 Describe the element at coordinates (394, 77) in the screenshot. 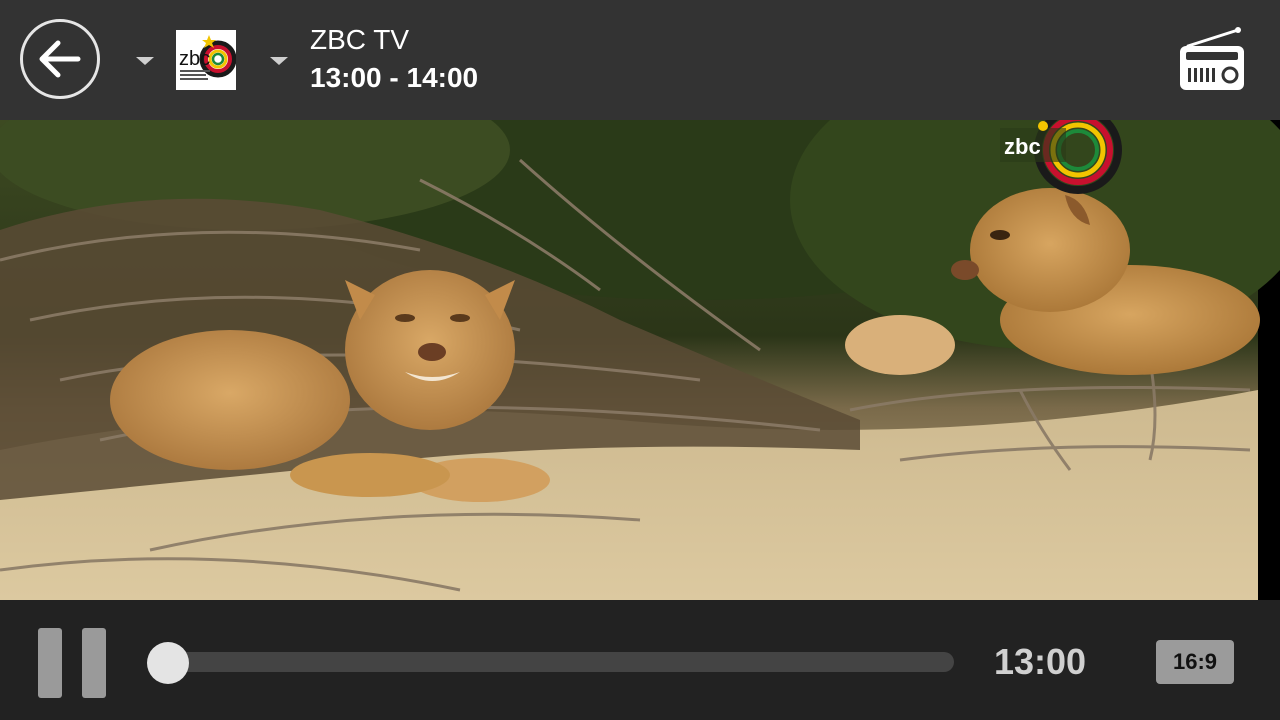

I see `program-time-slot: 13:00 - 14:00` at that location.